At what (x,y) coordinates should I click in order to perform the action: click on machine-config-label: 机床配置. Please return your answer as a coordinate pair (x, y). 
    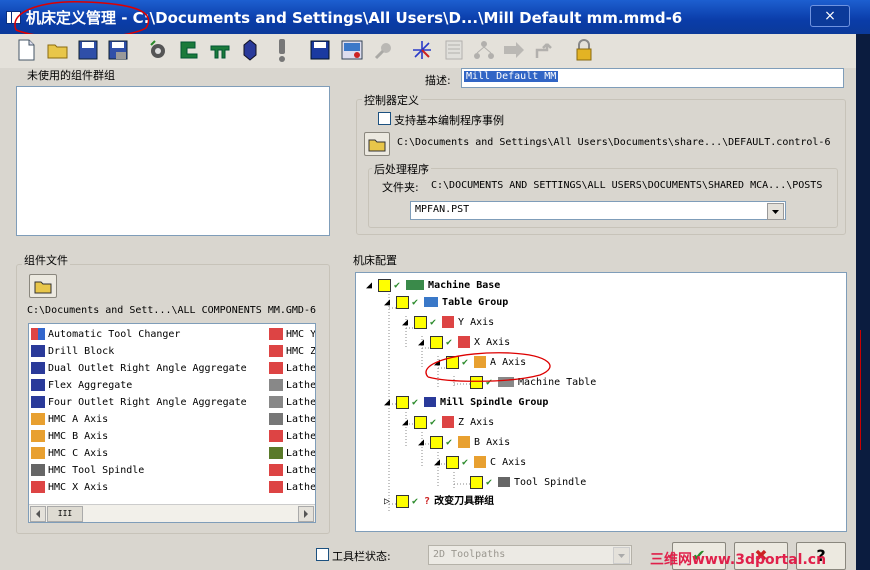
    Looking at the image, I should click on (375, 260).